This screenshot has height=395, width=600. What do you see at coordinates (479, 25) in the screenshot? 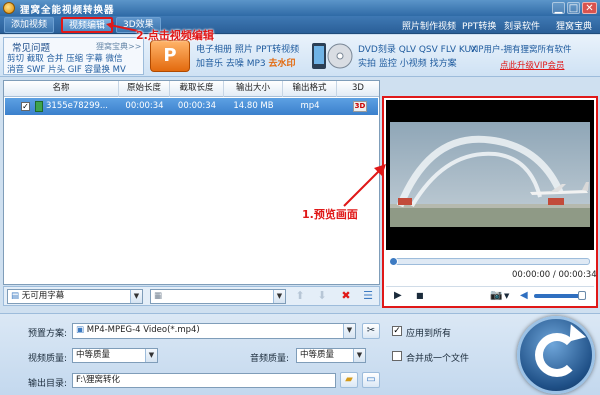
I see `link-ppt-convert: PPT转换` at bounding box center [479, 25].